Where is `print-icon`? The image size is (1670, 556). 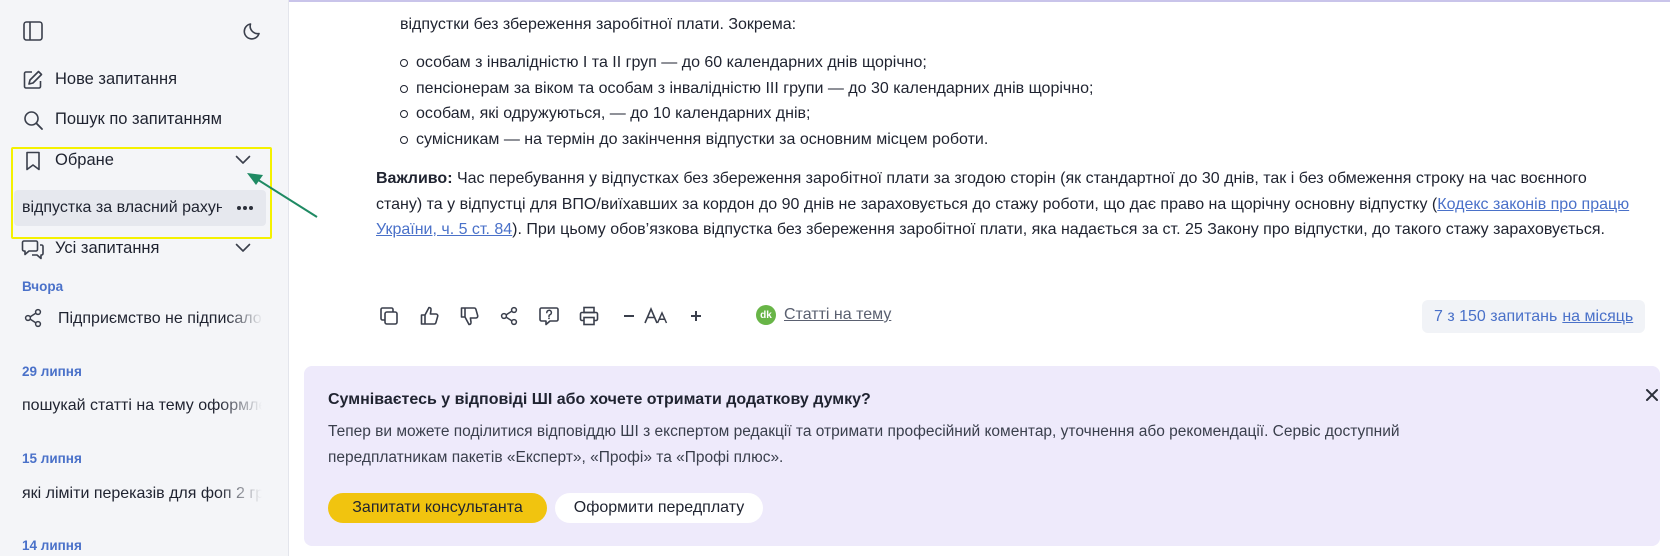
print-icon is located at coordinates (589, 316).